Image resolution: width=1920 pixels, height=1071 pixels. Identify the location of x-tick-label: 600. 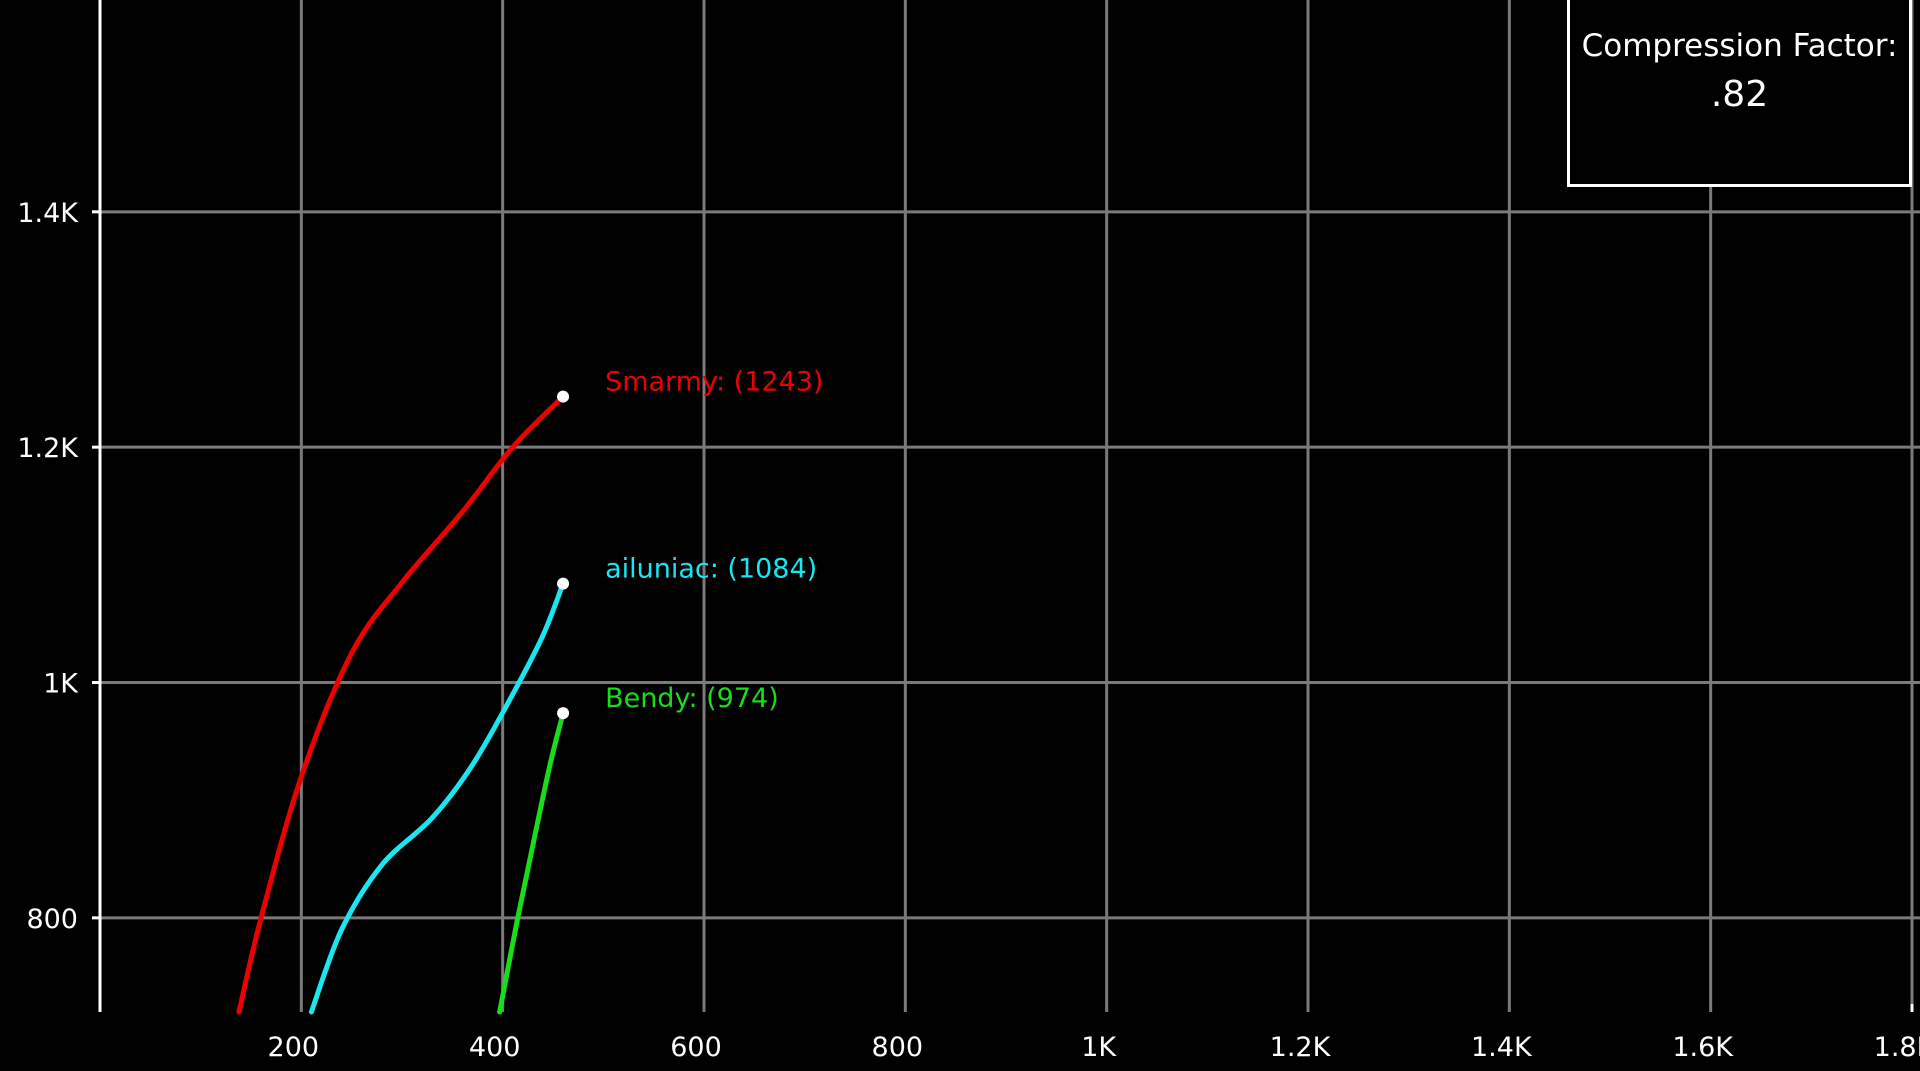
(696, 1047).